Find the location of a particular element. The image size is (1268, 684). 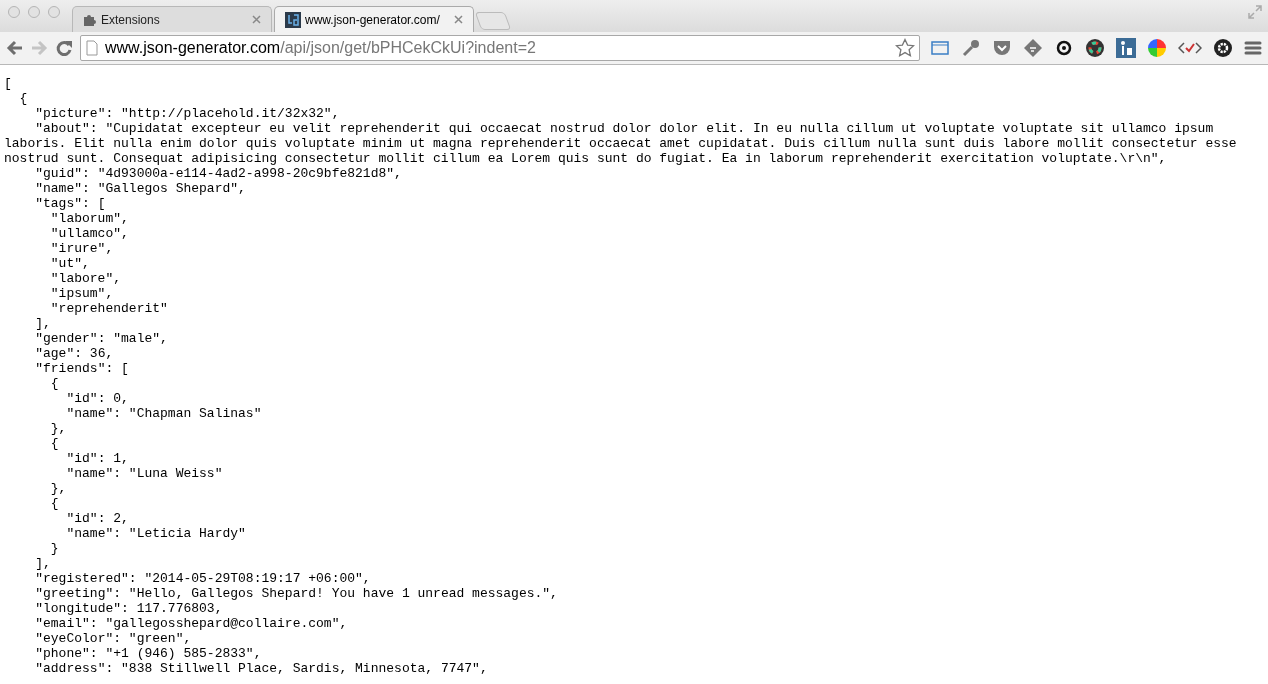

code-line: "ut", is located at coordinates (70, 263).